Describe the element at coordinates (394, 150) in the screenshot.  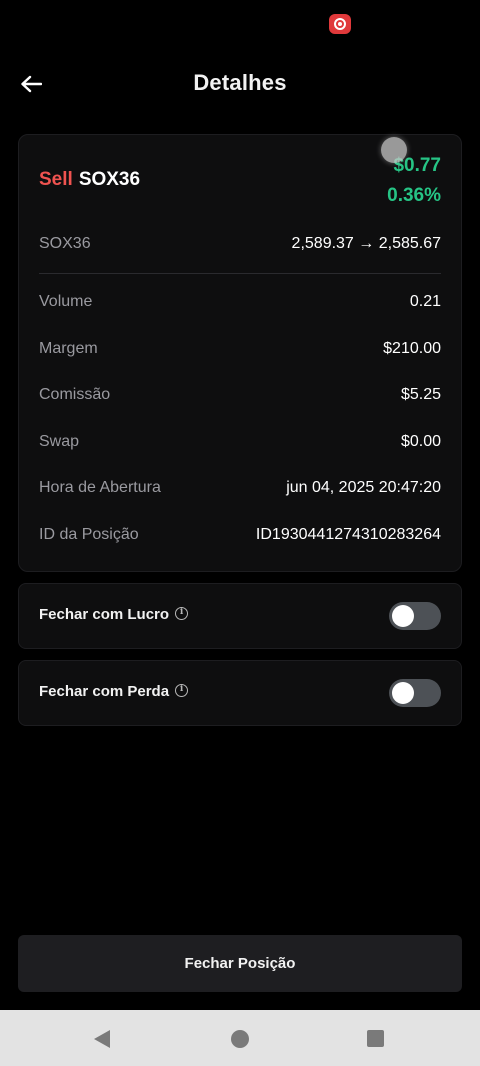
I see `touch-indicator` at that location.